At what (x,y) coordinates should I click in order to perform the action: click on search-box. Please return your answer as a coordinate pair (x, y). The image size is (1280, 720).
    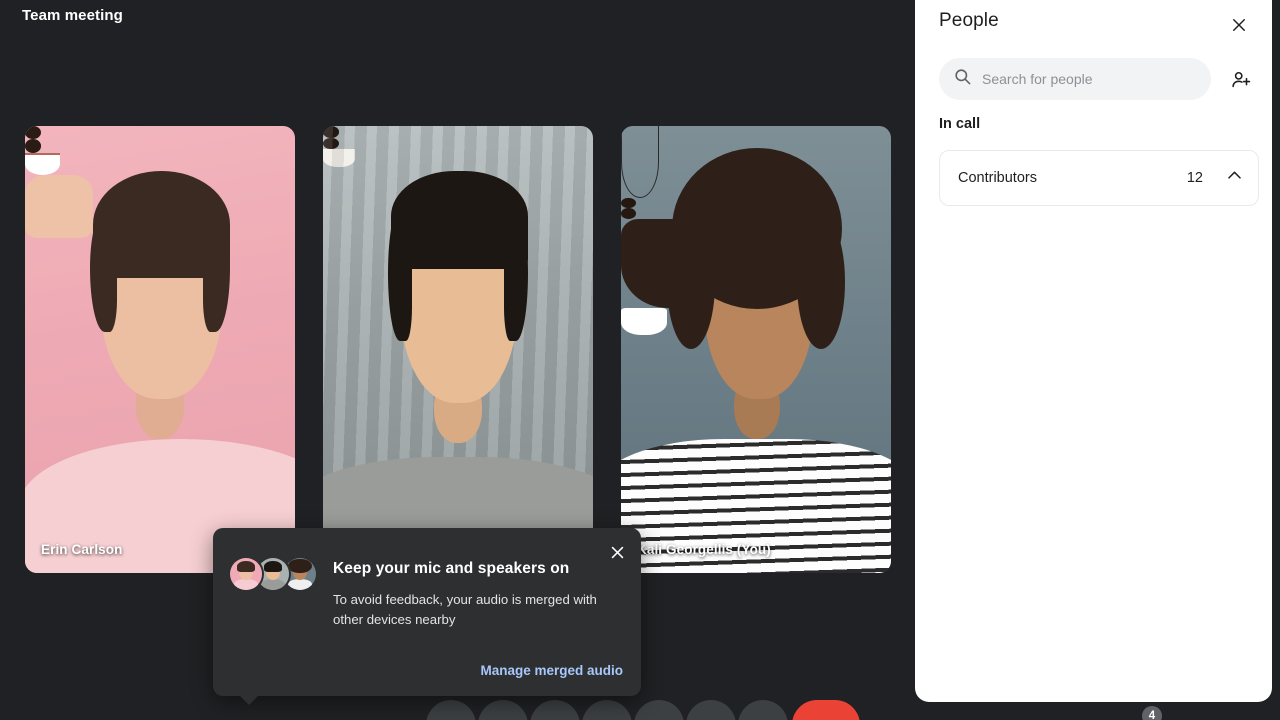
    Looking at the image, I should click on (1075, 79).